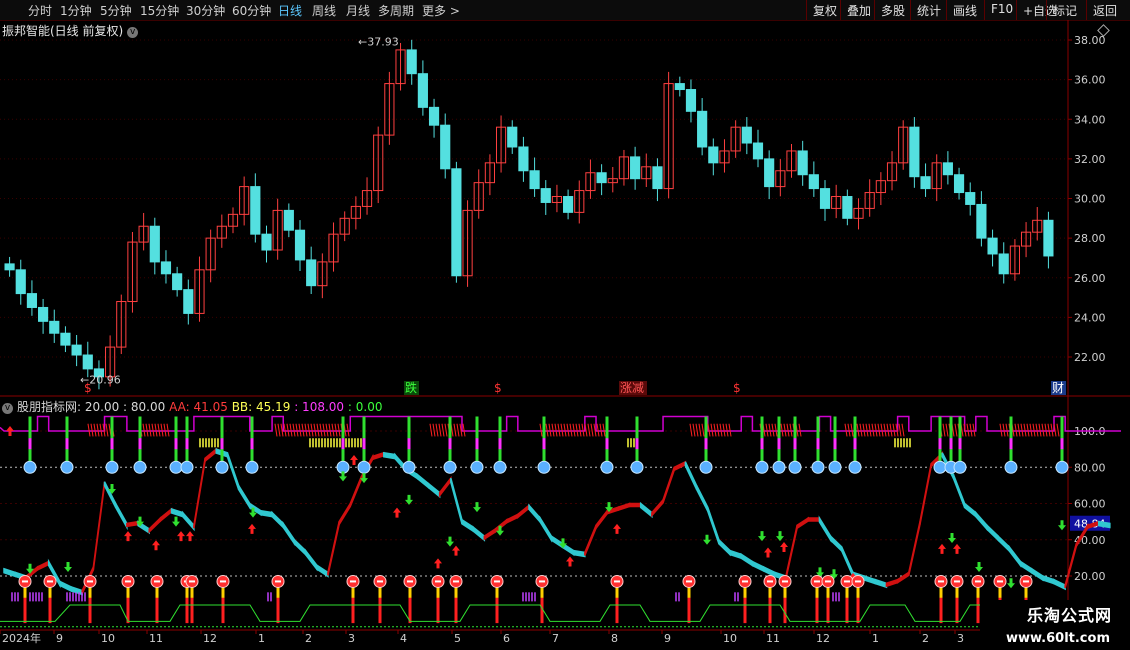 Image resolution: width=1130 pixels, height=650 pixels. What do you see at coordinates (1090, 40) in the screenshot?
I see `price-tick-label: 38.00` at bounding box center [1090, 40].